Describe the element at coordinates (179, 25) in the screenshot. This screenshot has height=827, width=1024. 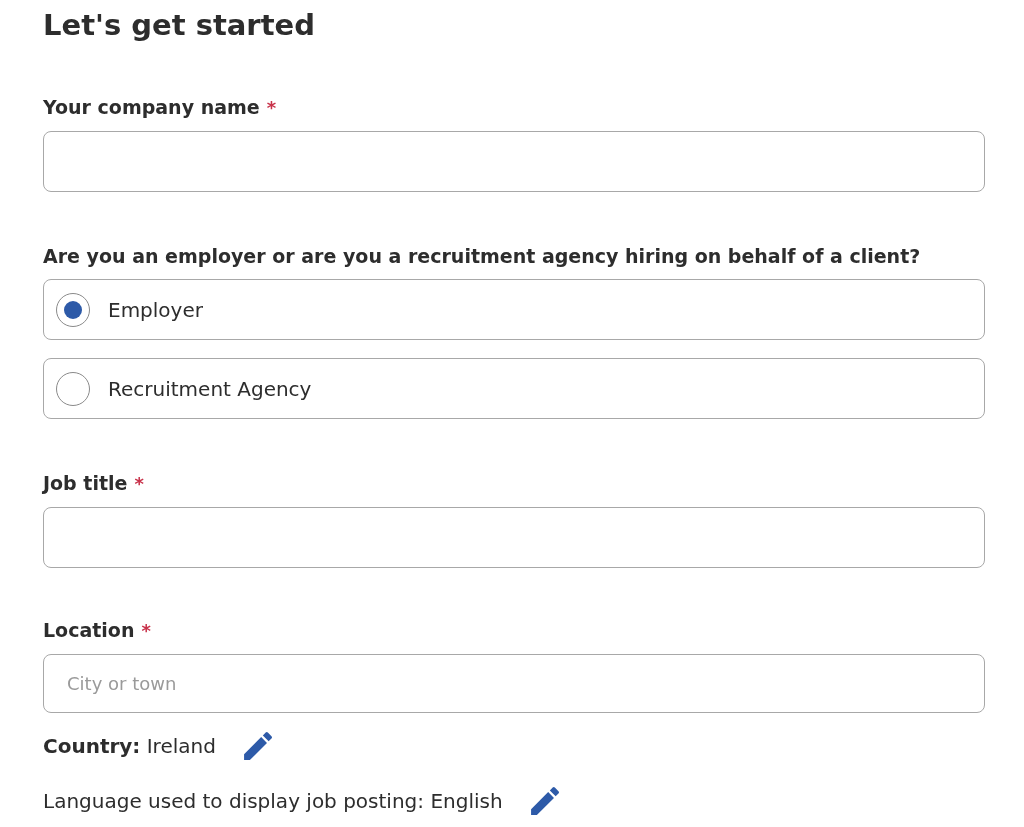
I see `page-heading: Let's get started` at that location.